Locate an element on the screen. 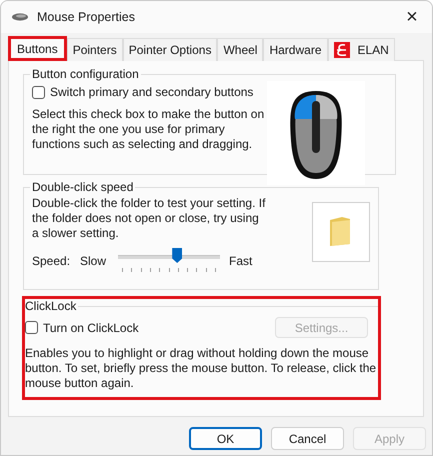  group-title: ClickLock is located at coordinates (51, 306).